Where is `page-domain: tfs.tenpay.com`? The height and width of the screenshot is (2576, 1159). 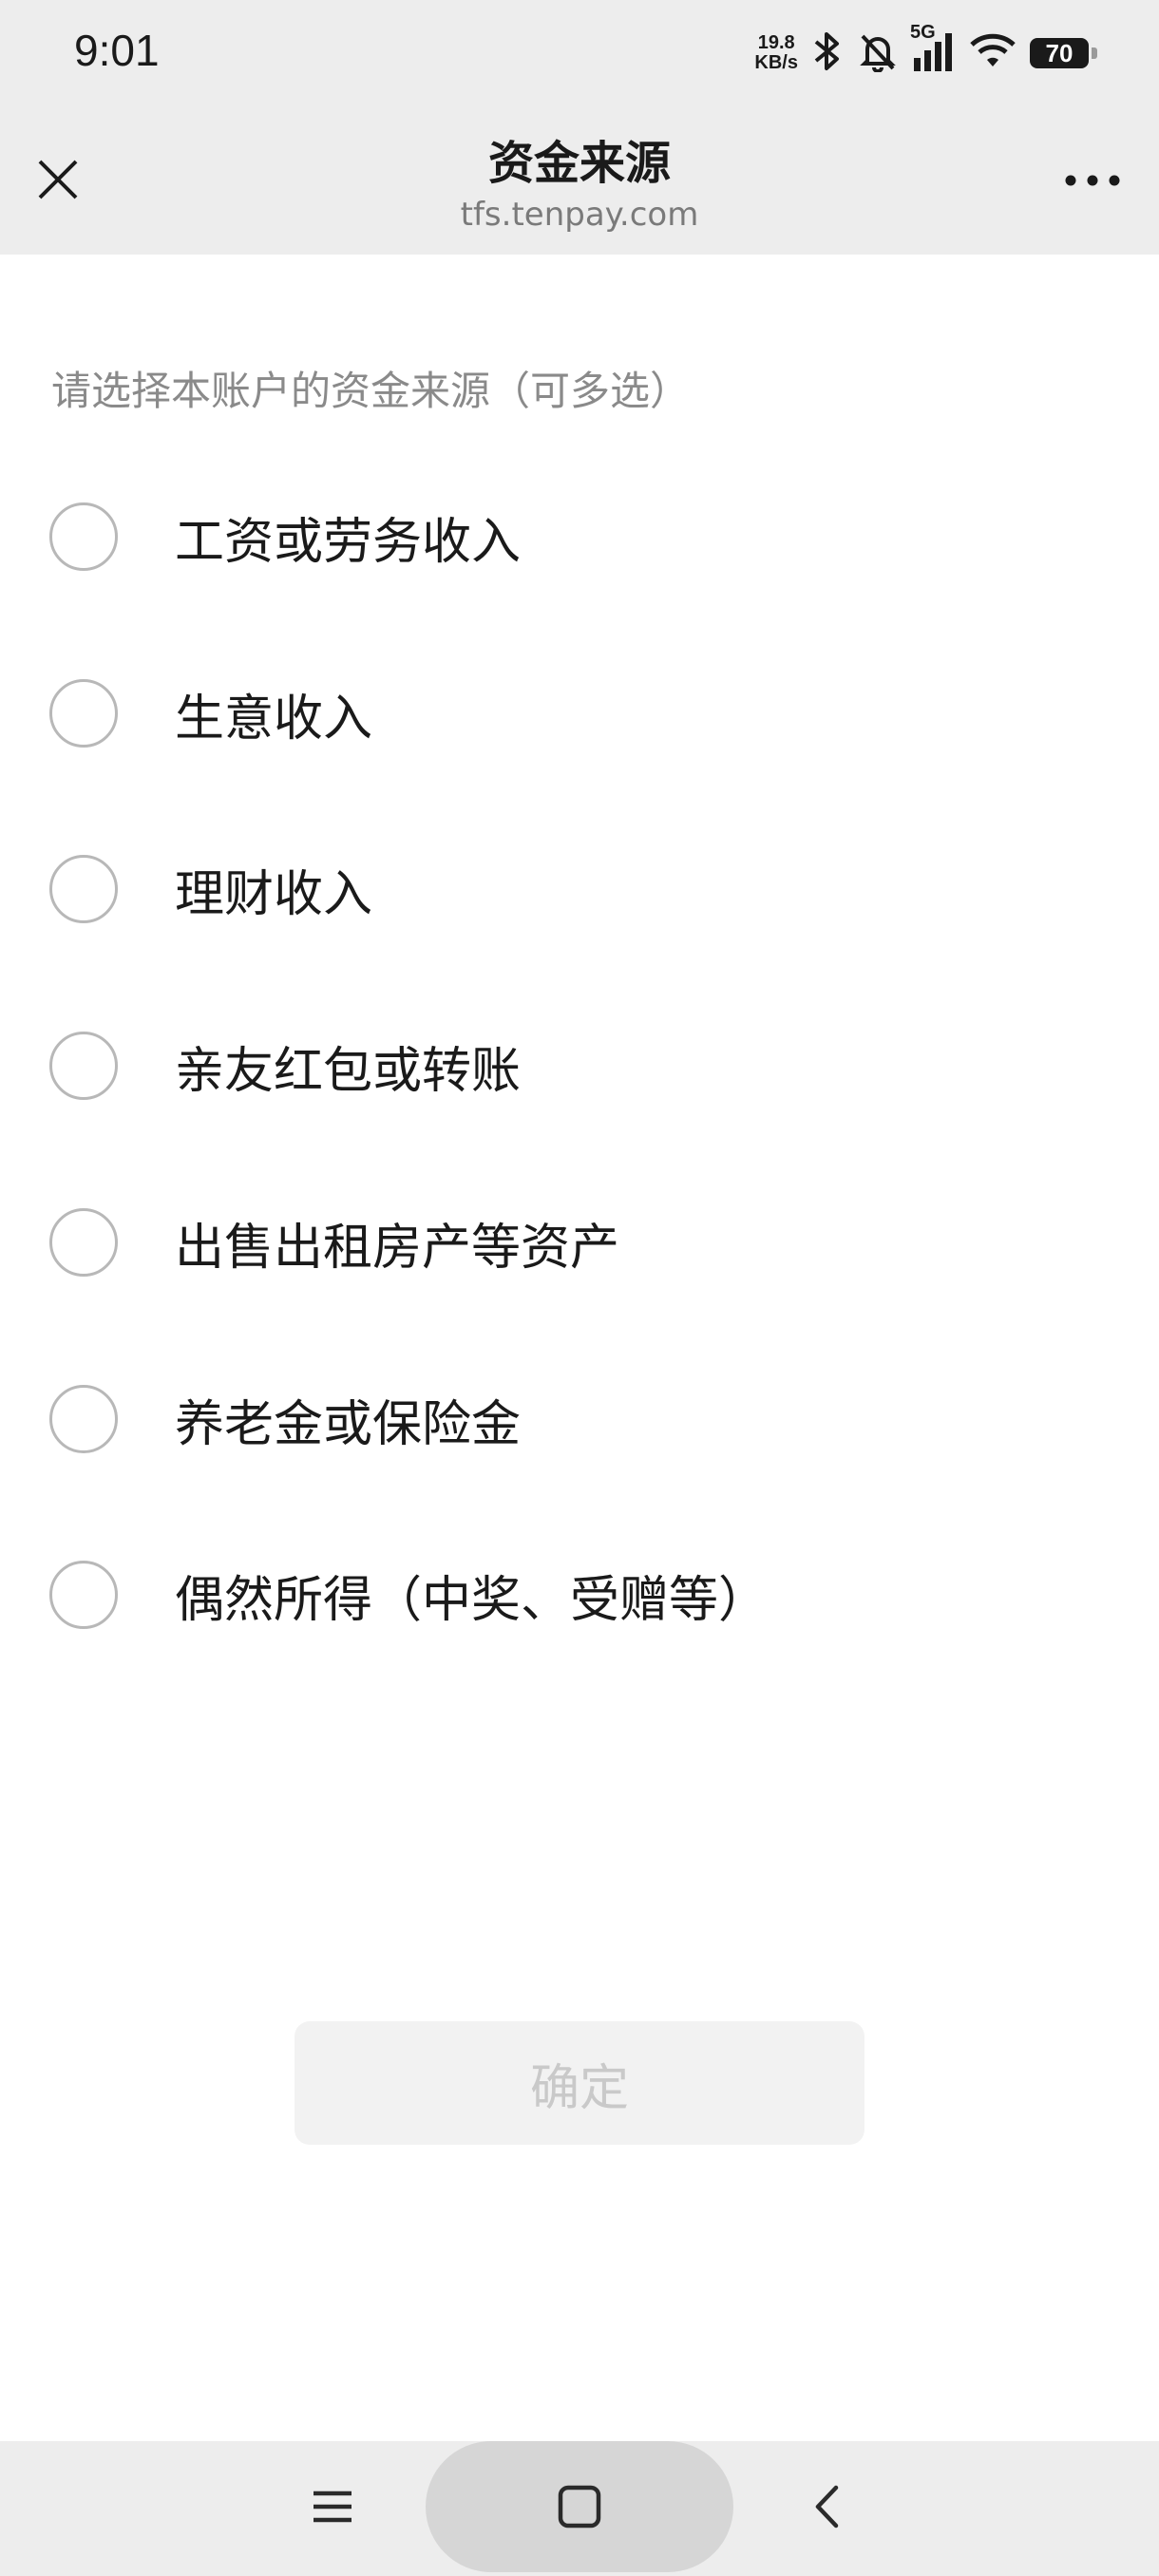
page-domain: tfs.tenpay.com is located at coordinates (579, 215).